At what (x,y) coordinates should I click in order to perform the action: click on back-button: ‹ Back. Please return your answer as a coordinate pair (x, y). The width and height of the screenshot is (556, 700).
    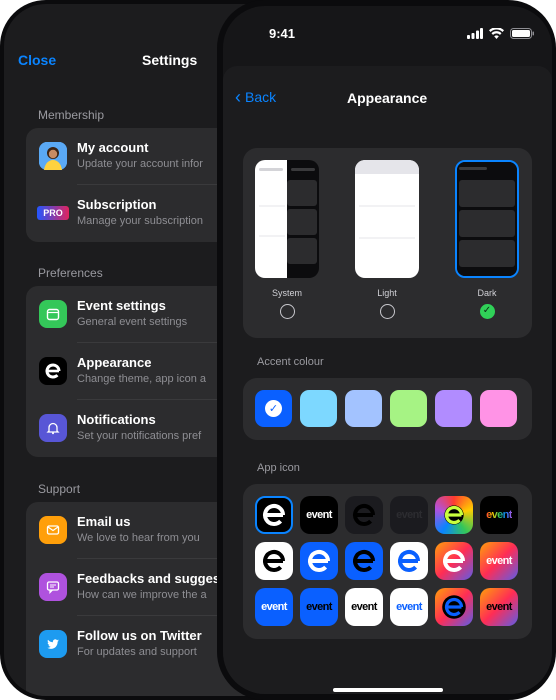
    Looking at the image, I should click on (255, 97).